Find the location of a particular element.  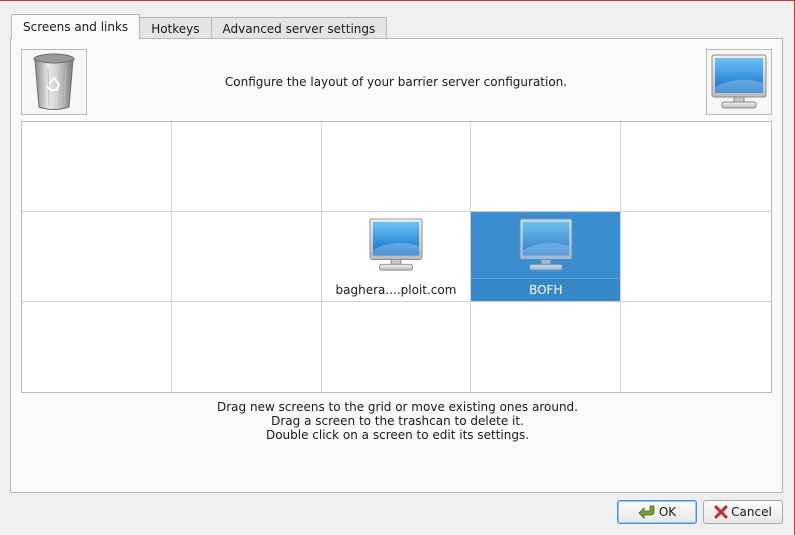

tab-advanced-server-settings: Advanced server settings is located at coordinates (299, 28).